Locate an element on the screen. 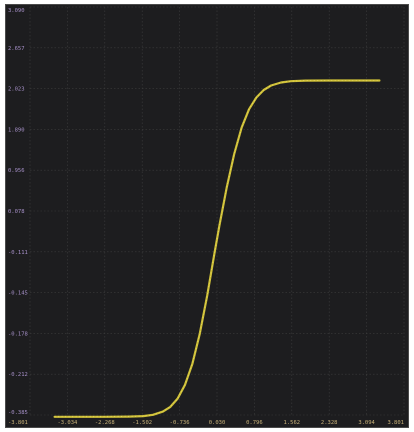 The height and width of the screenshot is (432, 414). y-tick-label: 1.890 is located at coordinates (16, 130).